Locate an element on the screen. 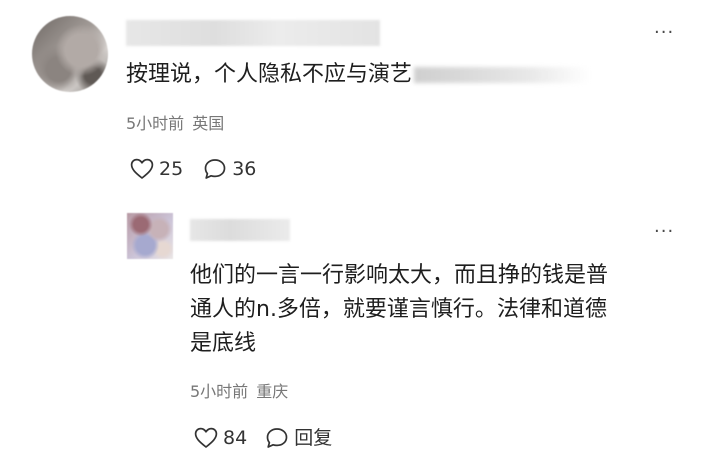  like-count: 25 is located at coordinates (171, 169).